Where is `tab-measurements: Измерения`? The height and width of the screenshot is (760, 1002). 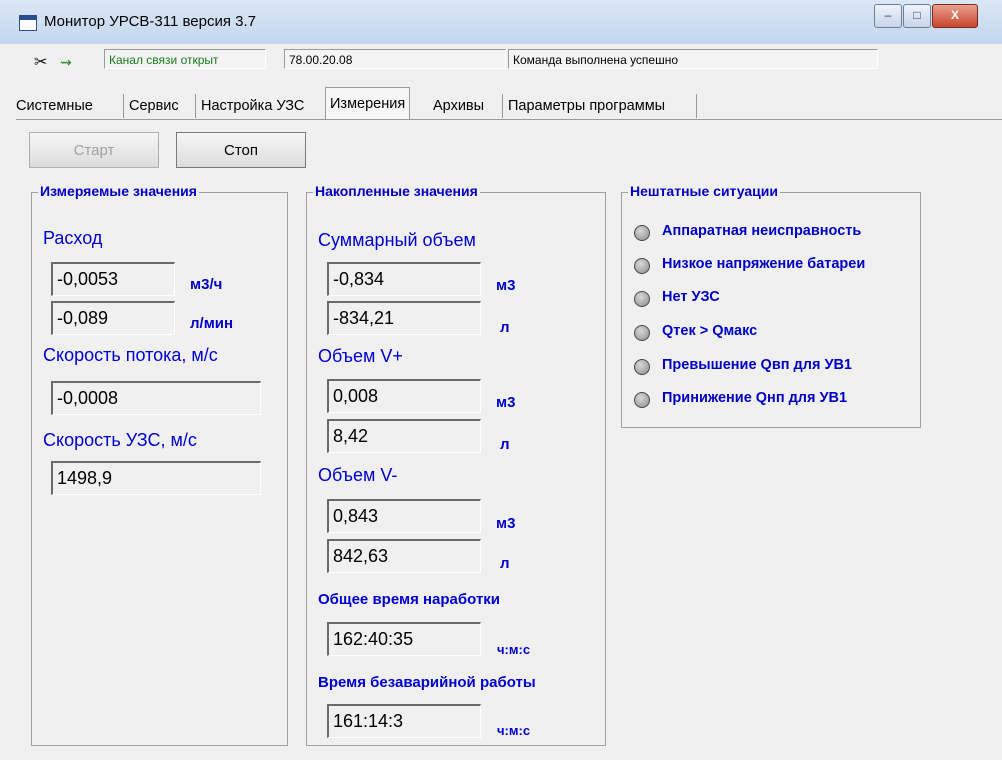
tab-measurements: Измерения is located at coordinates (368, 104).